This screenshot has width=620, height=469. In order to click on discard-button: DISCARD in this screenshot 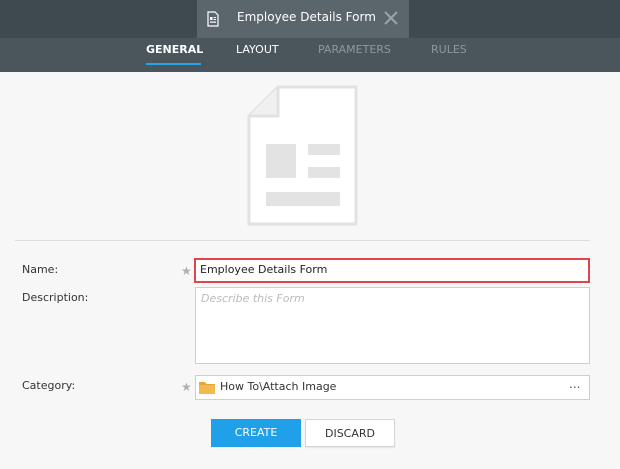, I will do `click(350, 433)`.